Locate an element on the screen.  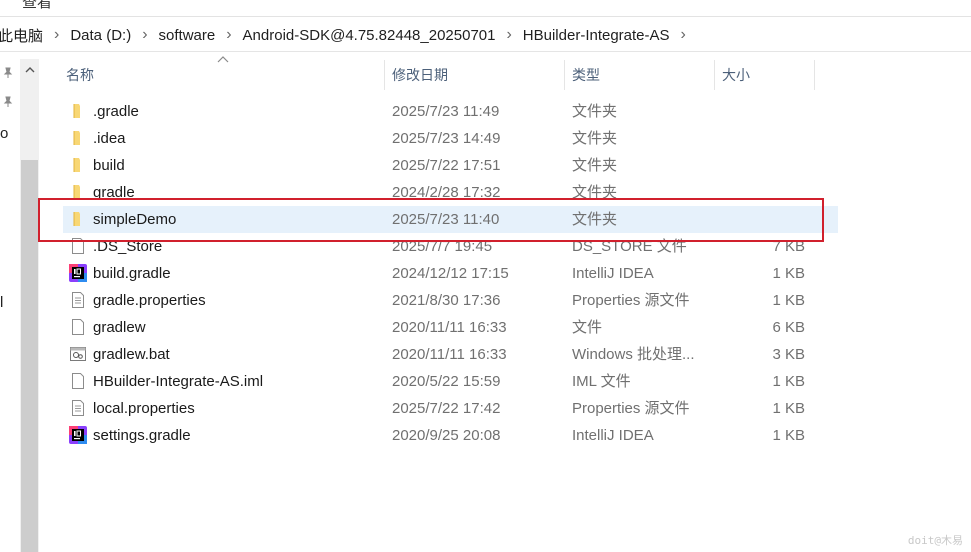
file-modified-date: 2024/12/12 17:15 is located at coordinates (450, 273).